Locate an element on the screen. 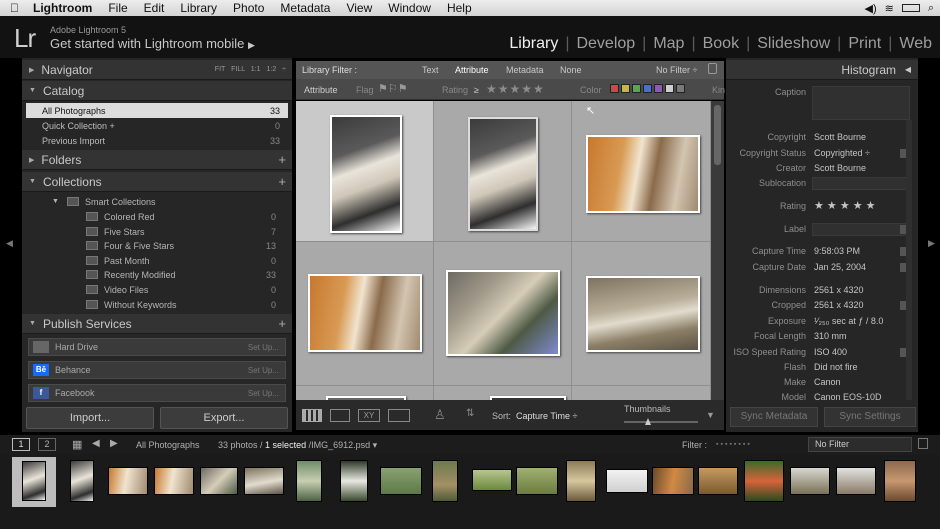 Image resolution: width=940 pixels, height=529 pixels. rating-operator: ≥ is located at coordinates (476, 90).